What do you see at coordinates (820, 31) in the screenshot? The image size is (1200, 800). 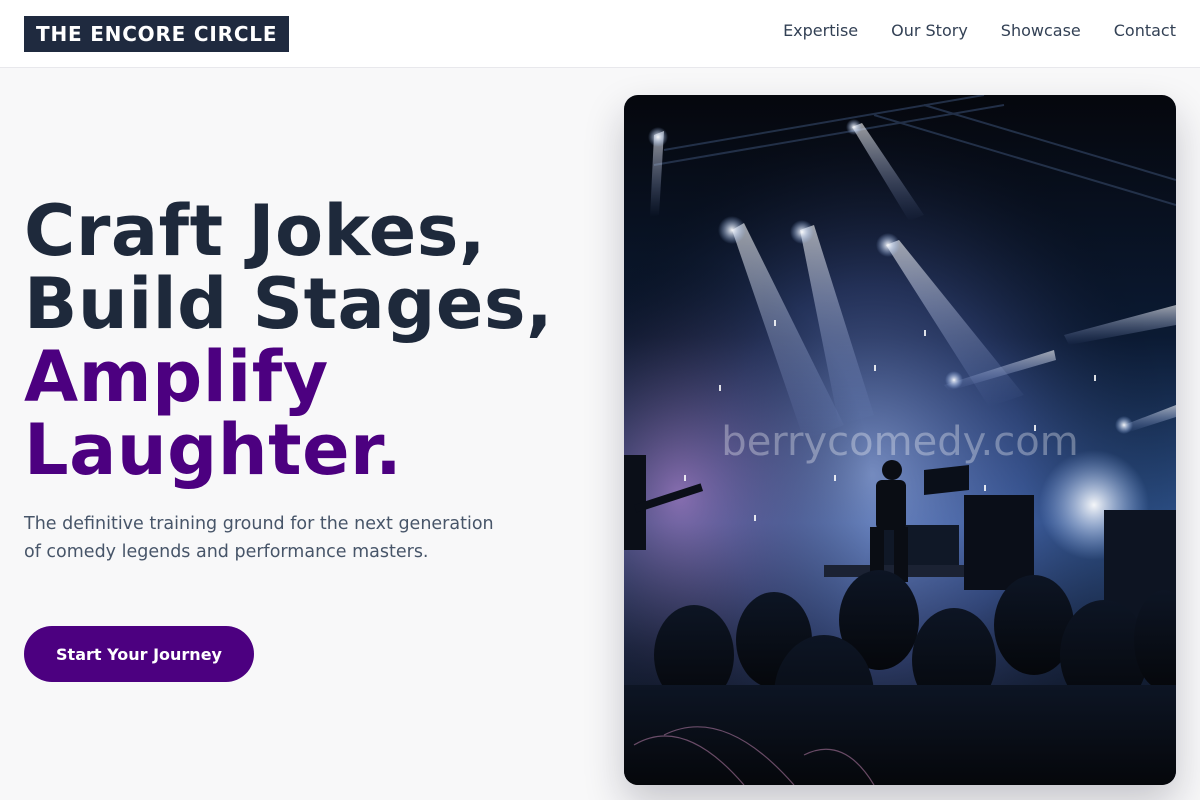 I see `nav-link-expertise: Expertise` at bounding box center [820, 31].